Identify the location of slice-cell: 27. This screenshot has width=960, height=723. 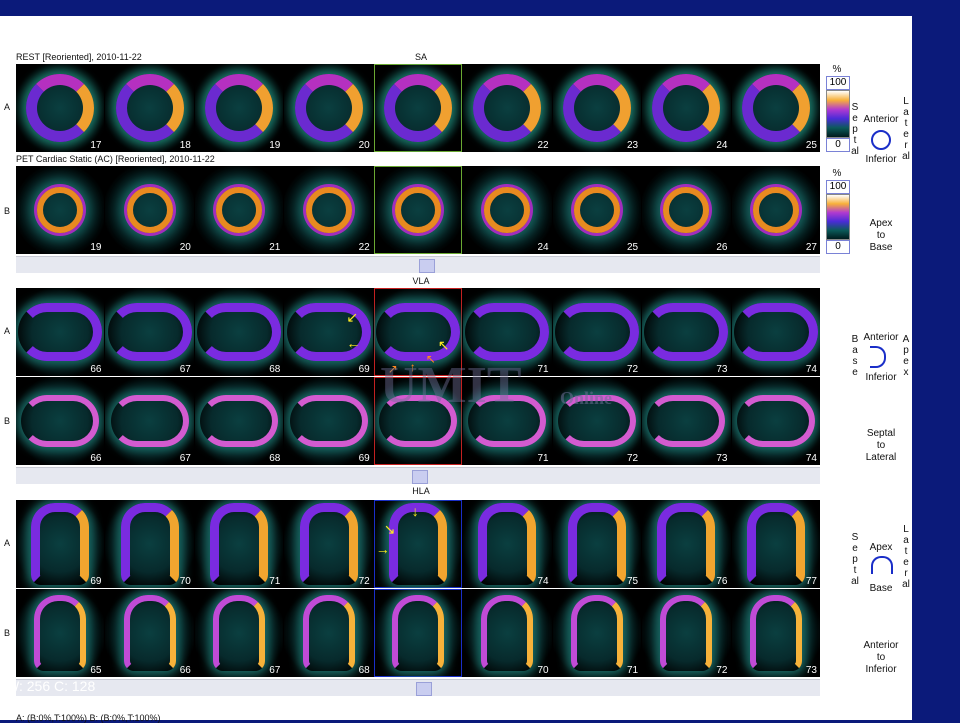
(775, 210).